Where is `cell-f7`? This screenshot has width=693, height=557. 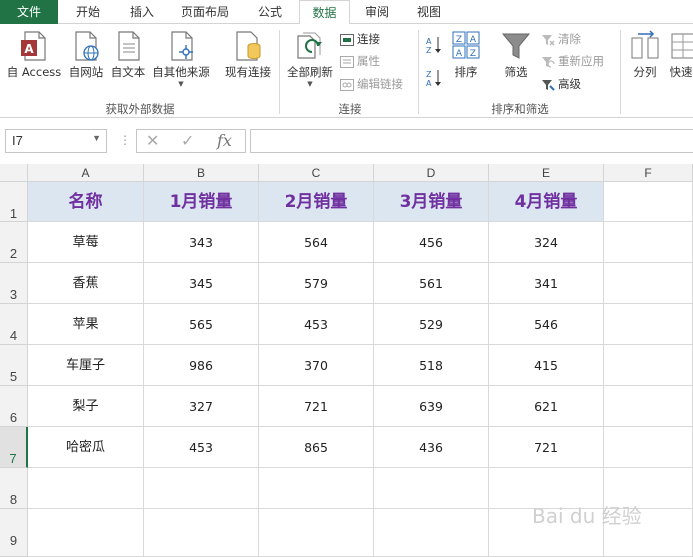 cell-f7 is located at coordinates (648, 447).